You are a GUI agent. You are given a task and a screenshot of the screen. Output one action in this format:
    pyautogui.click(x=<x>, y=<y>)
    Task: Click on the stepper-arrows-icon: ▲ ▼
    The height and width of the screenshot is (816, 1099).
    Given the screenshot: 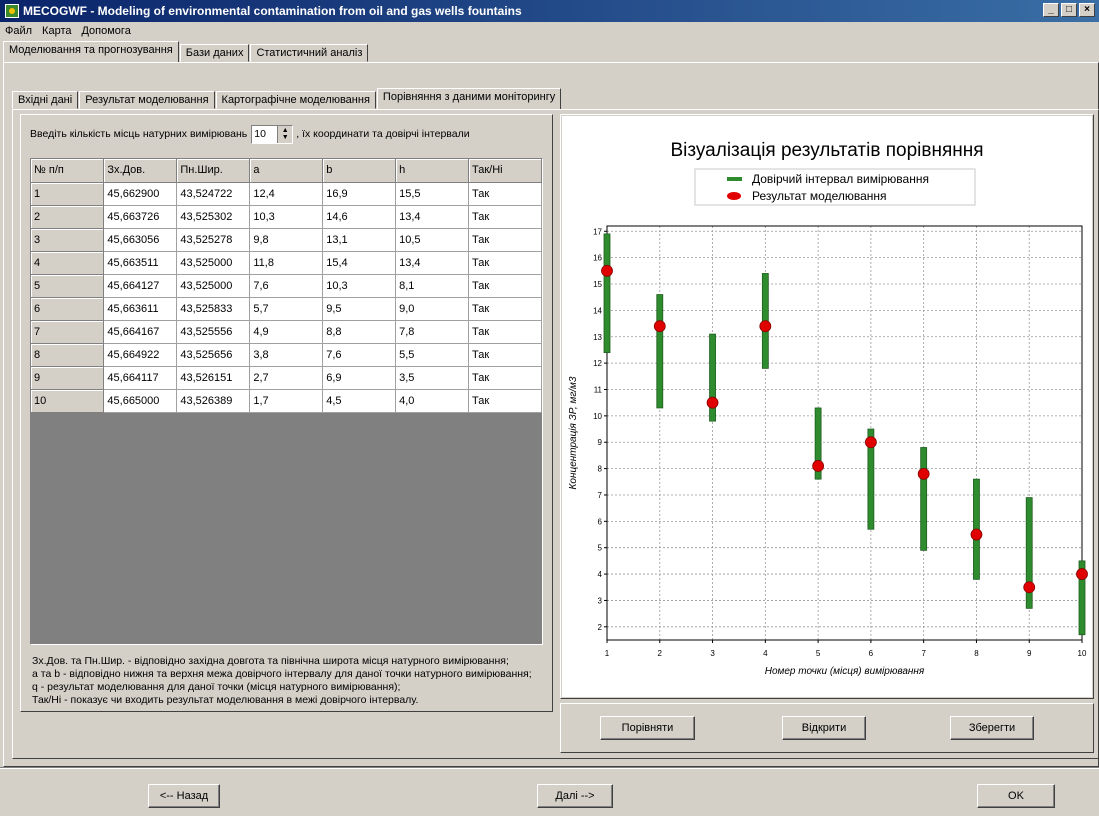 What is the action you would take?
    pyautogui.click(x=285, y=134)
    